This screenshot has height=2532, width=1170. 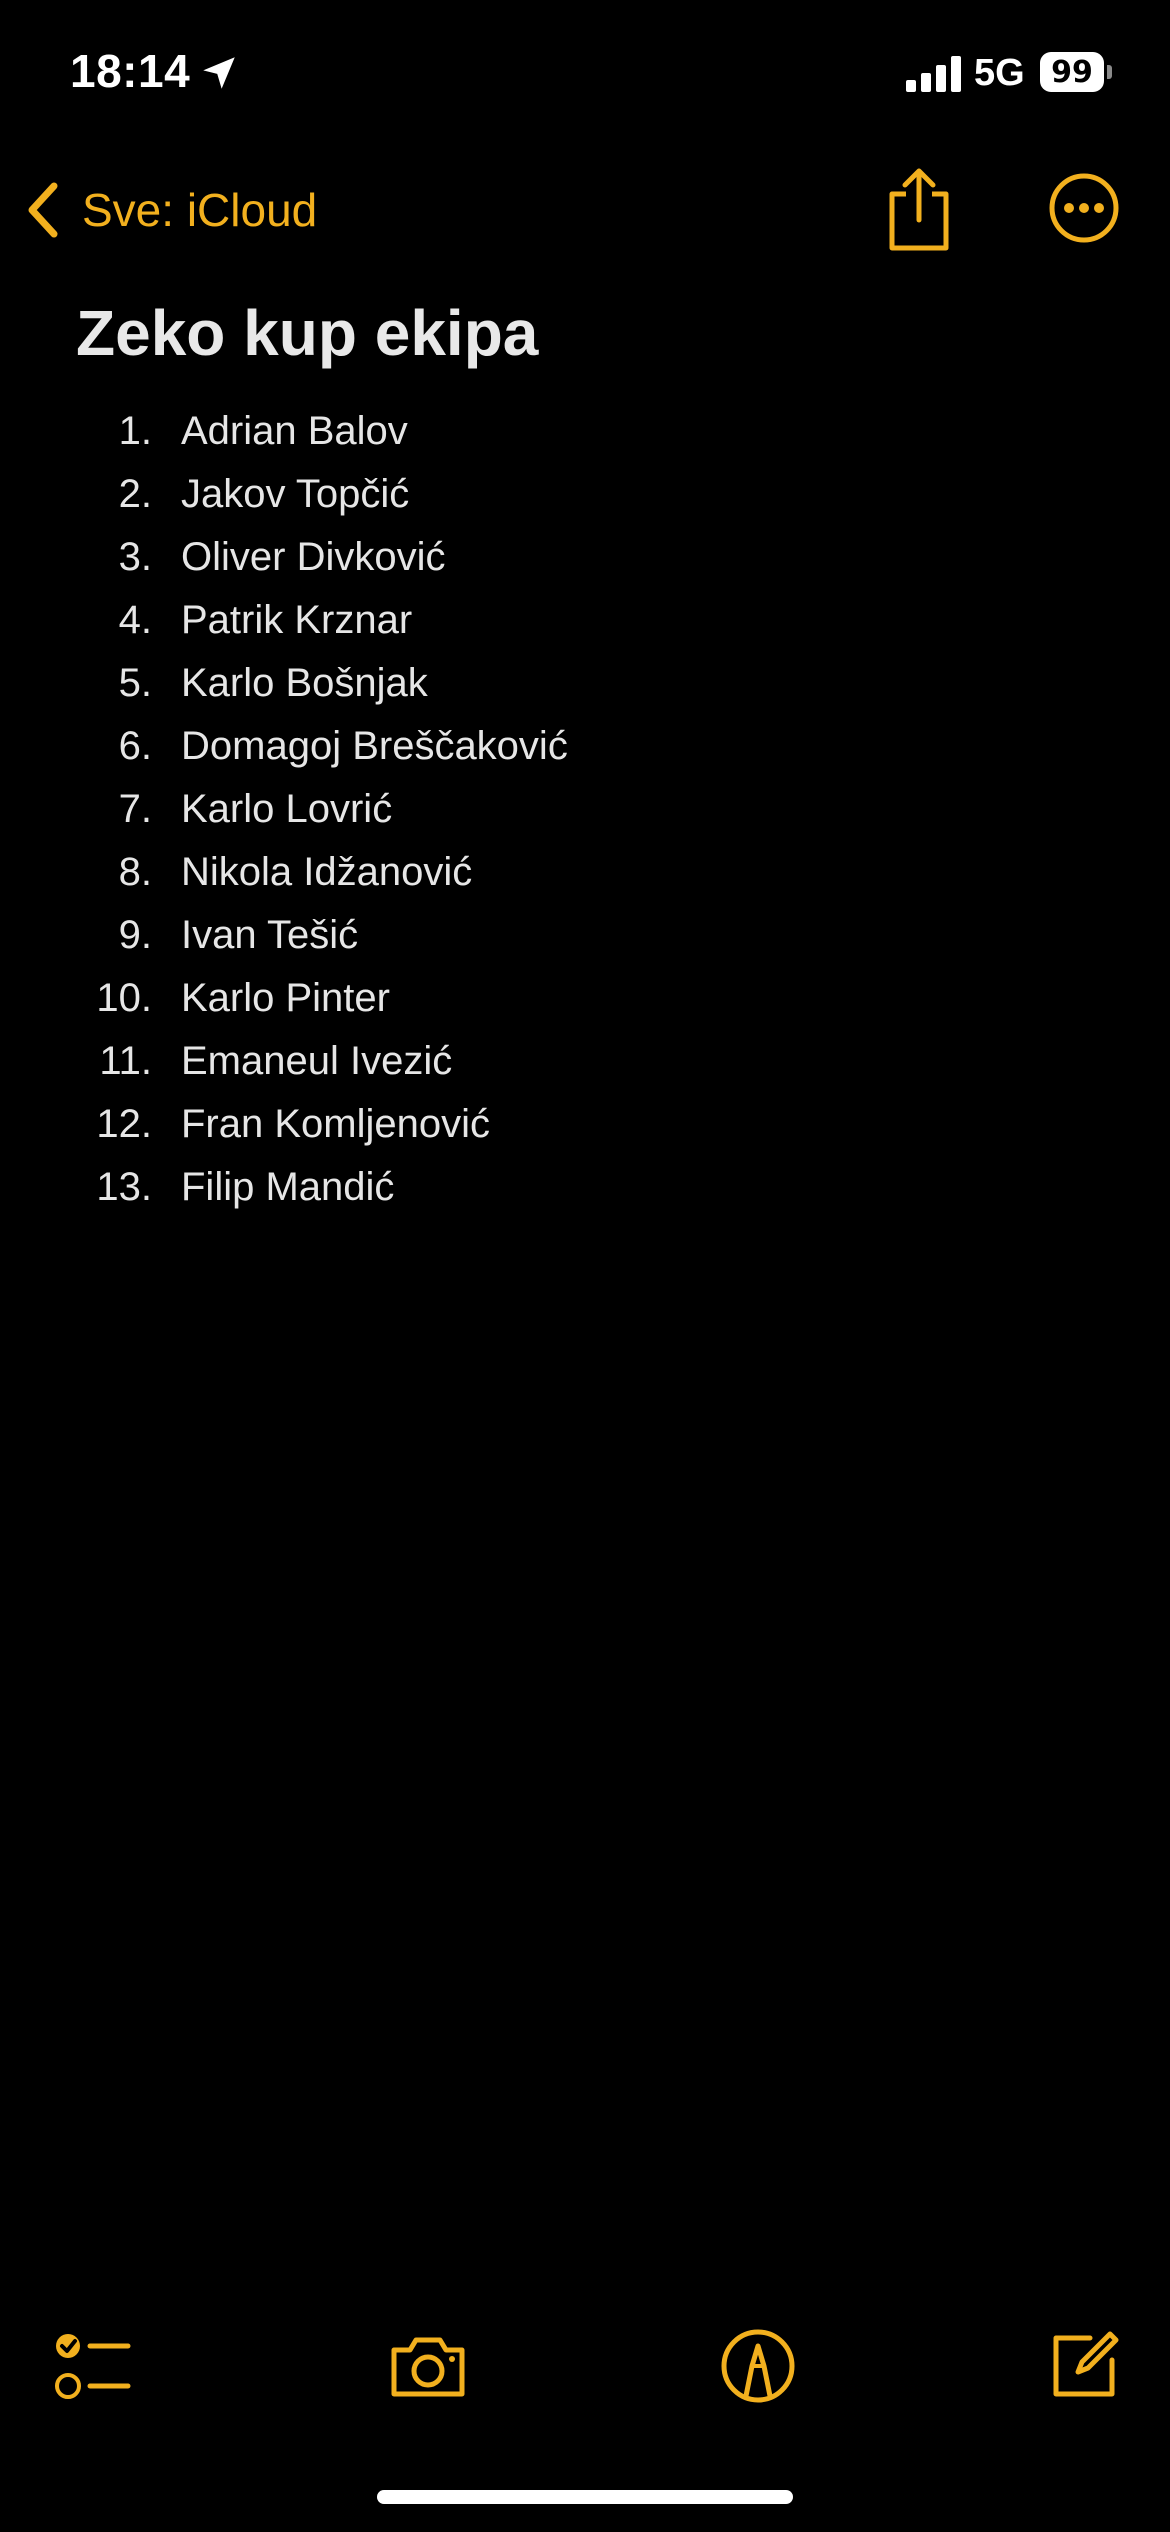 What do you see at coordinates (135, 935) in the screenshot?
I see `list-item-number: 9.` at bounding box center [135, 935].